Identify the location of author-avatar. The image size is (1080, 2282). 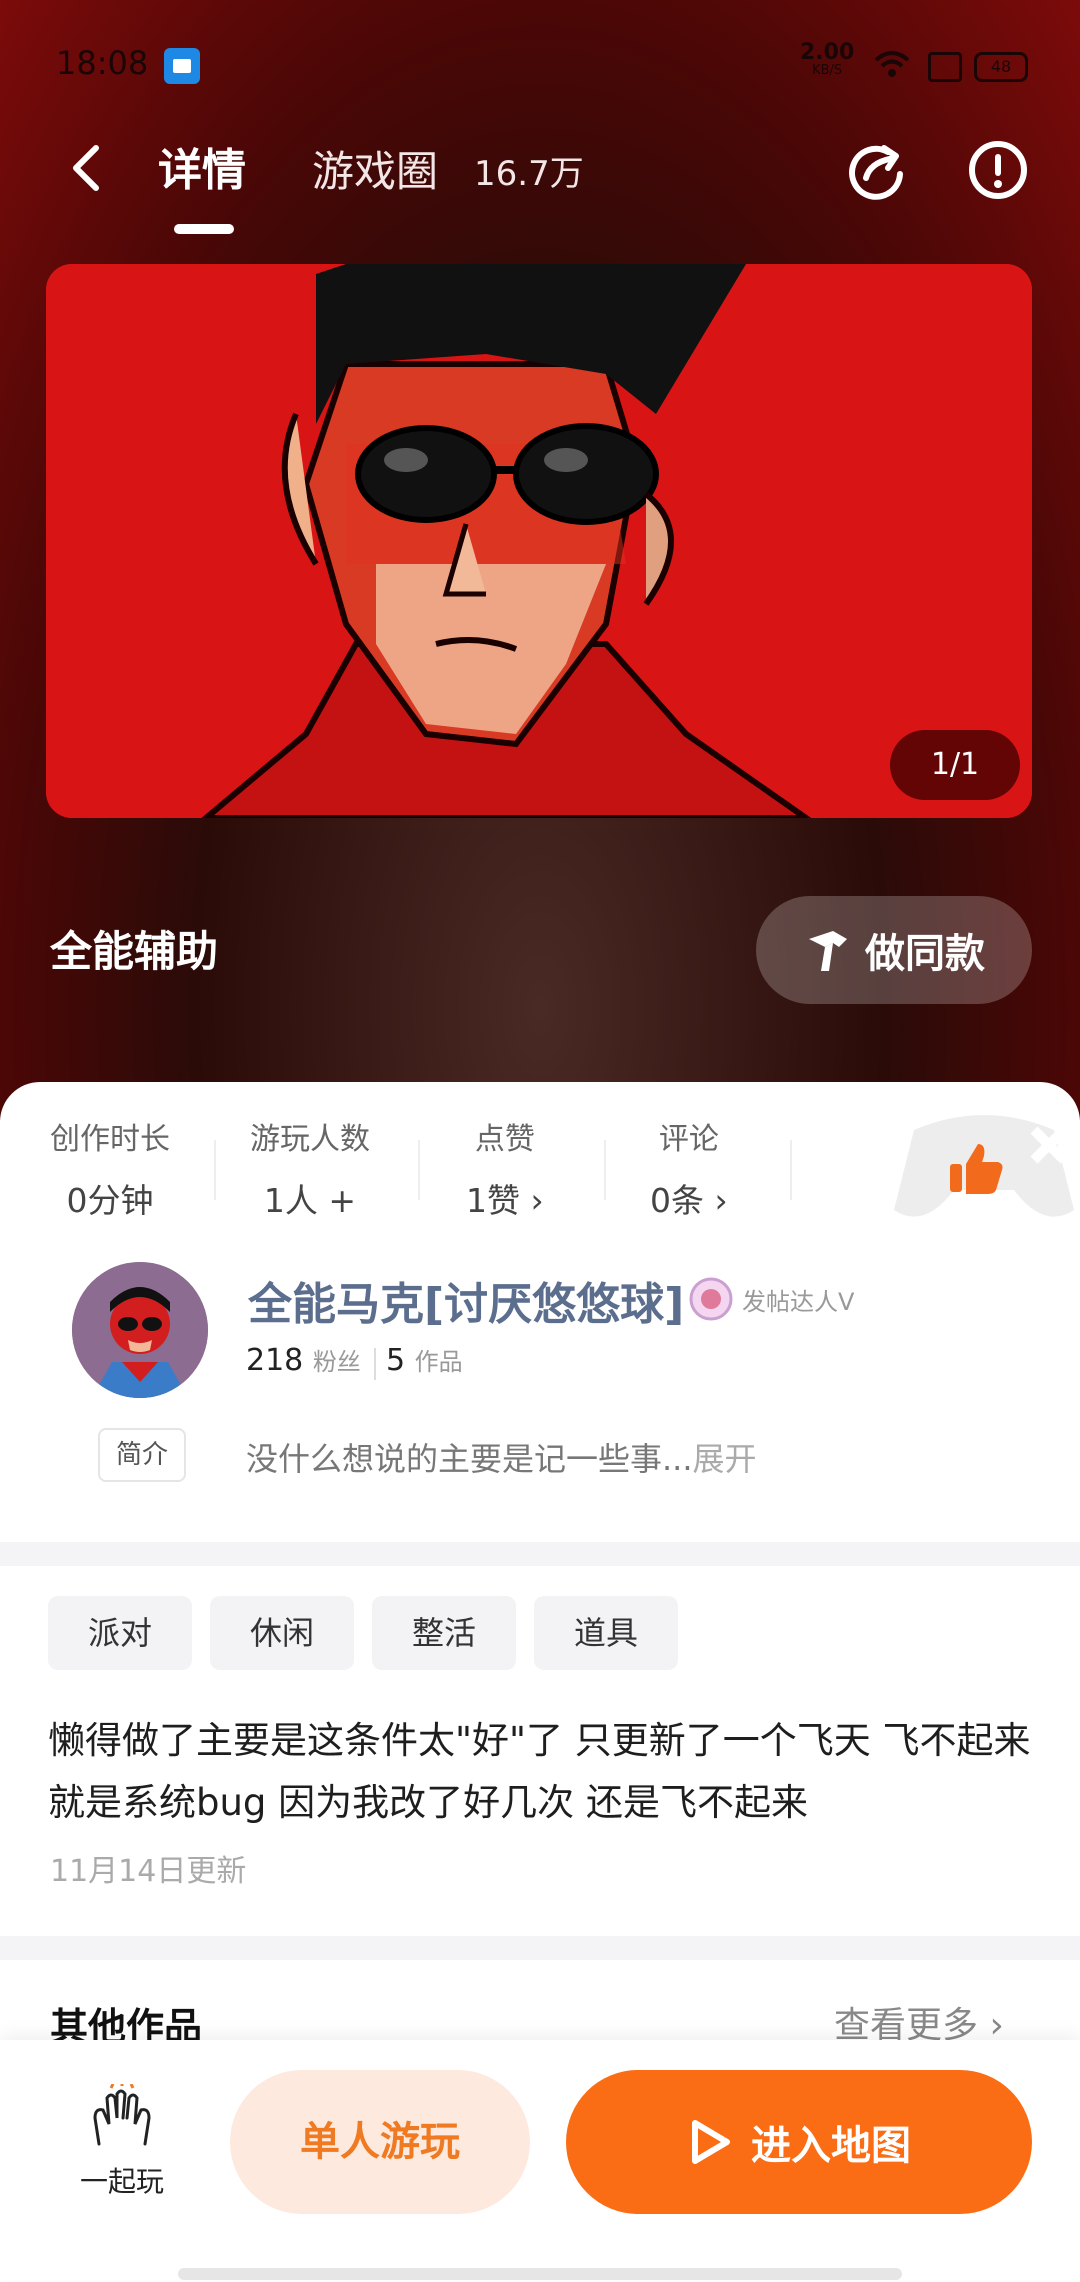
(140, 1330).